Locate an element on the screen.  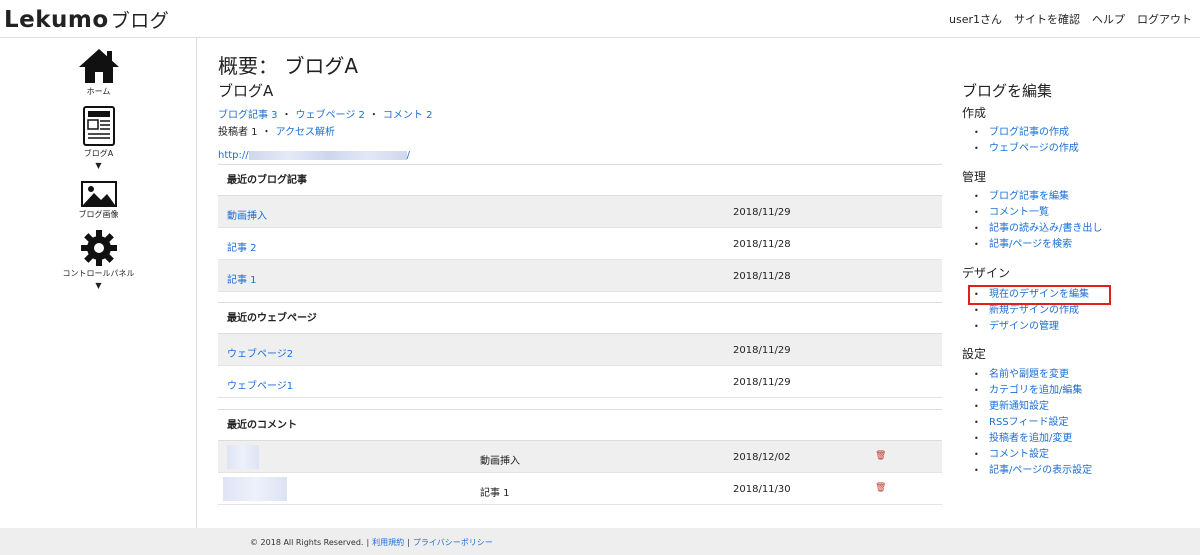
sidebar-item-control-panel: コントロールパネル ▼ is located at coordinates (98, 260).